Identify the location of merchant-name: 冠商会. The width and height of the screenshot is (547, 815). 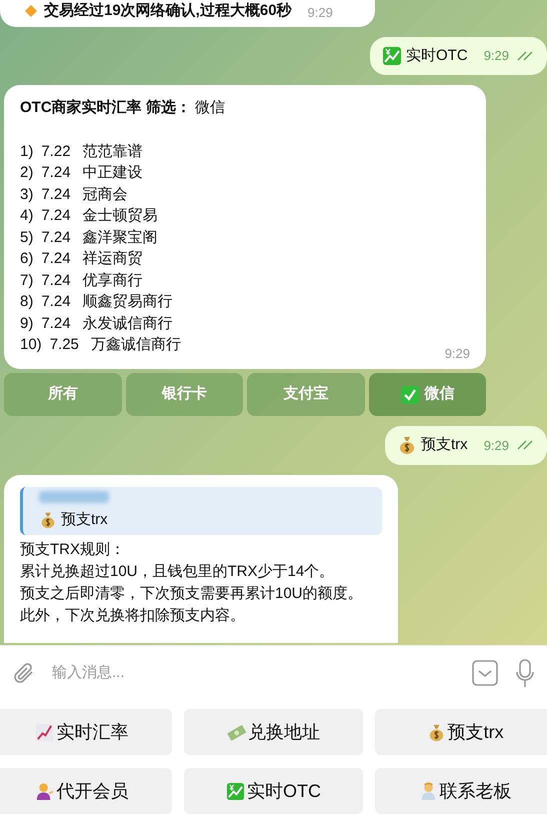
(105, 194).